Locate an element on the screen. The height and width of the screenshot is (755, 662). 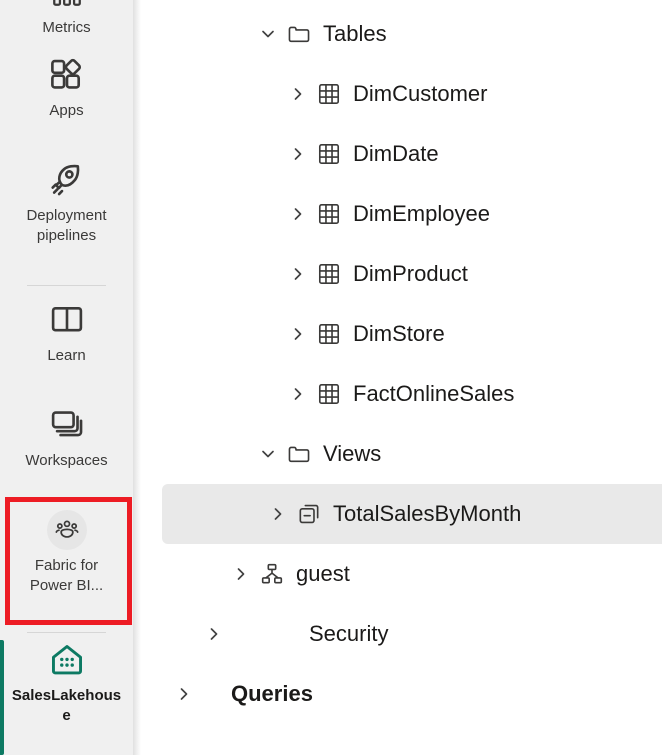
tree-row-dimproduct: DimProduct is located at coordinates (401, 274).